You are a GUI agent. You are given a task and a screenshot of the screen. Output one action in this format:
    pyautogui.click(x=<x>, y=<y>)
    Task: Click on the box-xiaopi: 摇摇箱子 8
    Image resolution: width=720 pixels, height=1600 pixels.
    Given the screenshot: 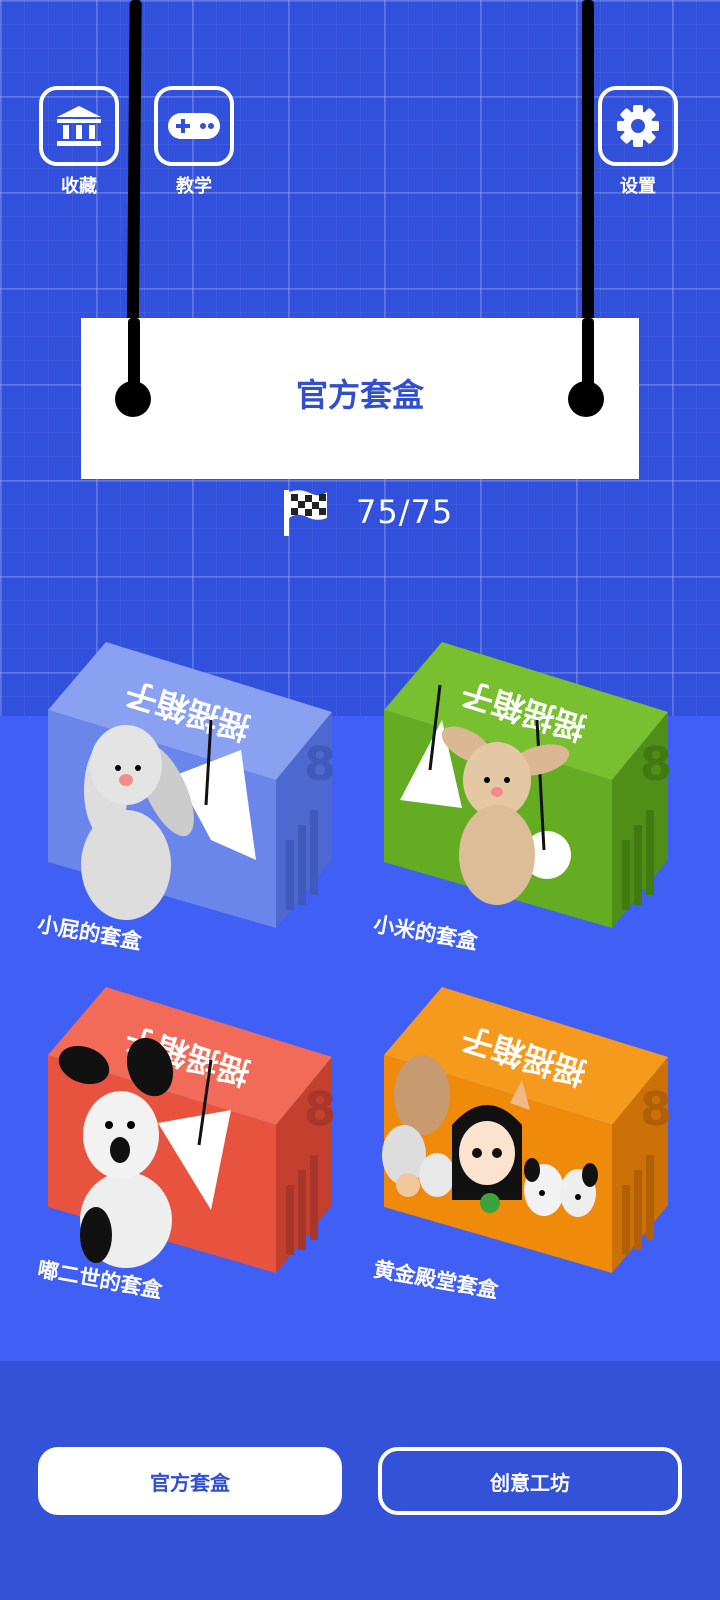 What is the action you would take?
    pyautogui.click(x=191, y=787)
    